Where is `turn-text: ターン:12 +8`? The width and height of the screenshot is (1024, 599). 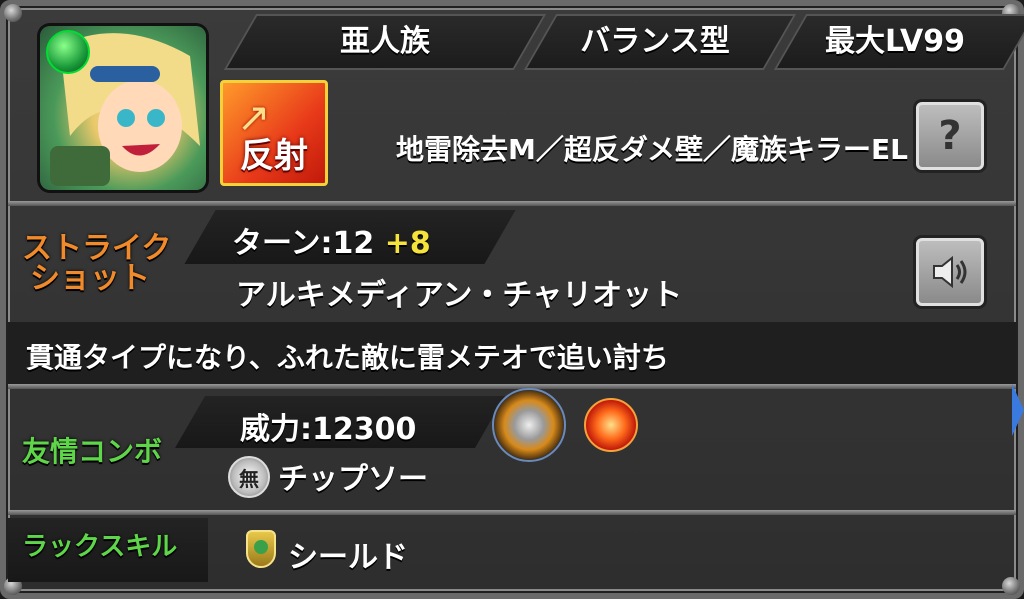 turn-text: ターン:12 +8 is located at coordinates (331, 240).